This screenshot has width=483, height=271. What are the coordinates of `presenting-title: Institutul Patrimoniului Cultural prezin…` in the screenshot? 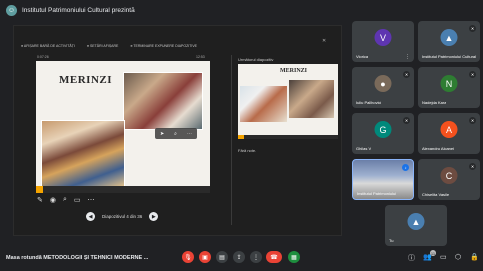 It's located at (78, 10).